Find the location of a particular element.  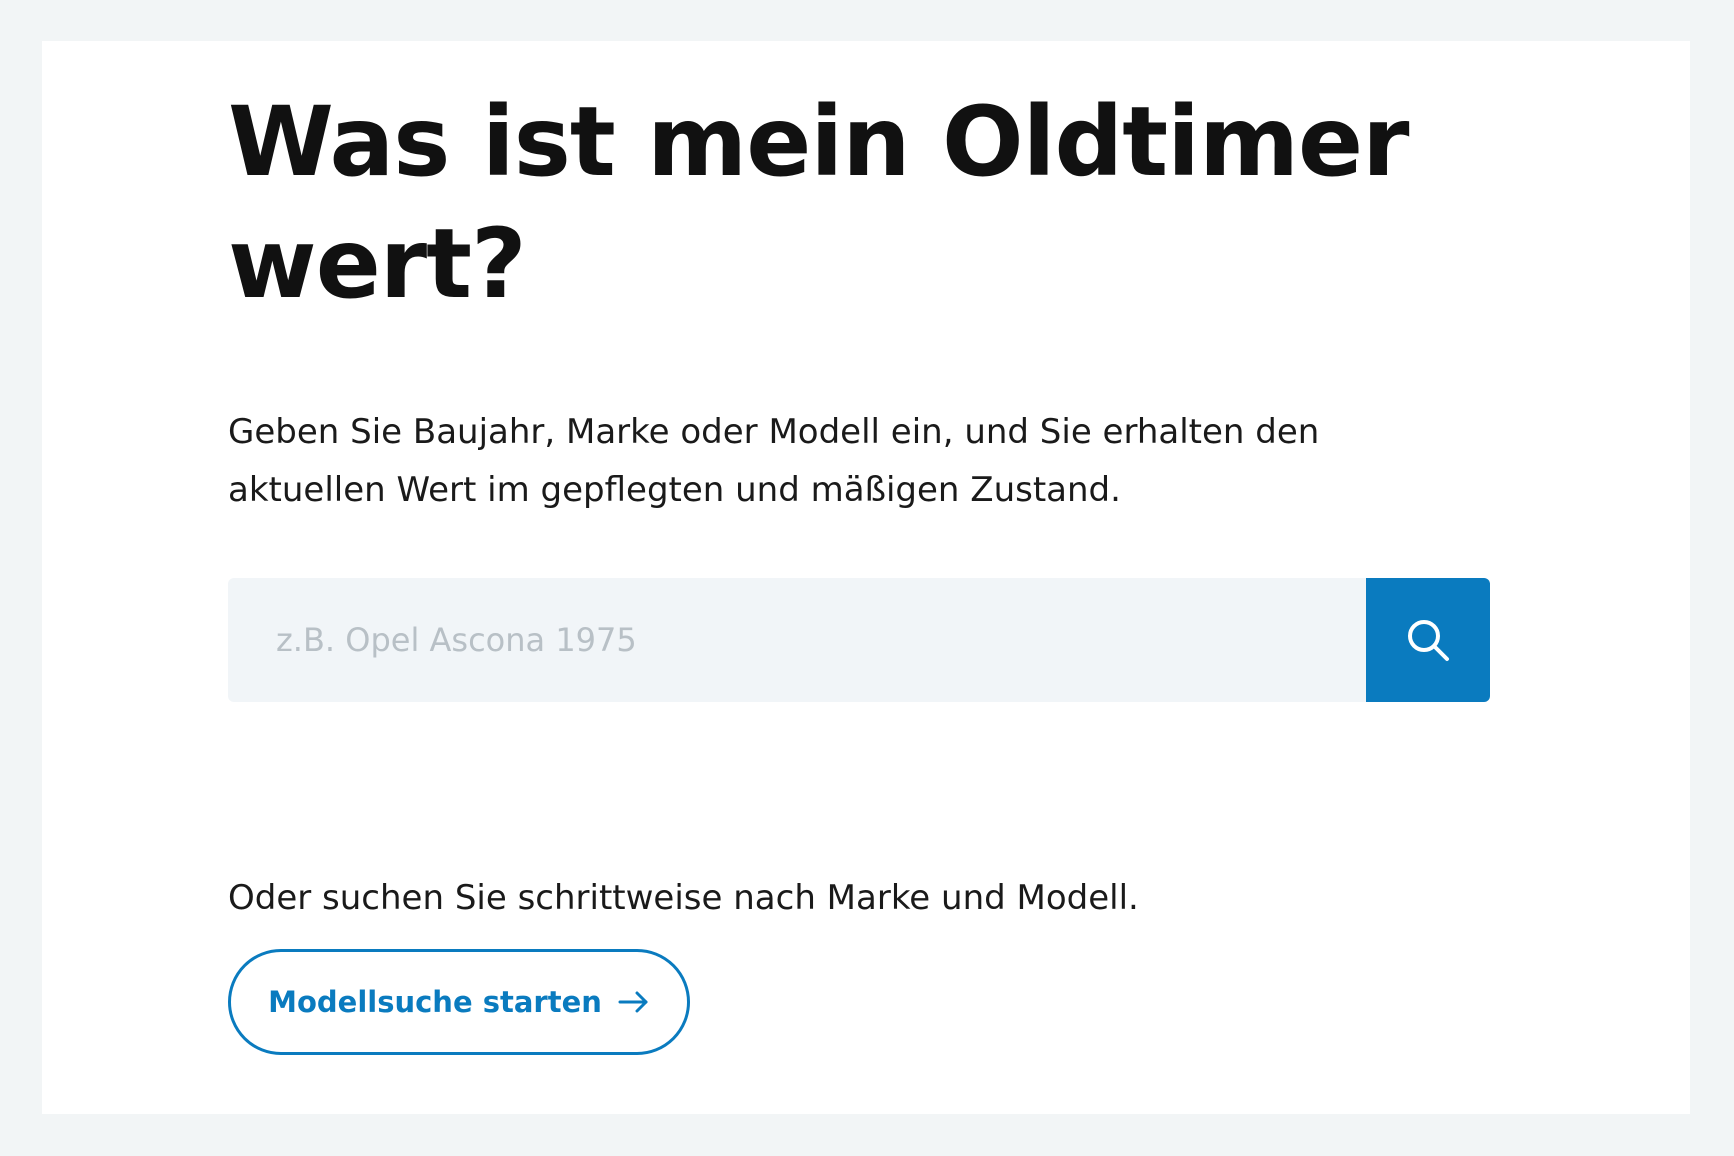

model-search-button: Modellsuche starten is located at coordinates (459, 1002).